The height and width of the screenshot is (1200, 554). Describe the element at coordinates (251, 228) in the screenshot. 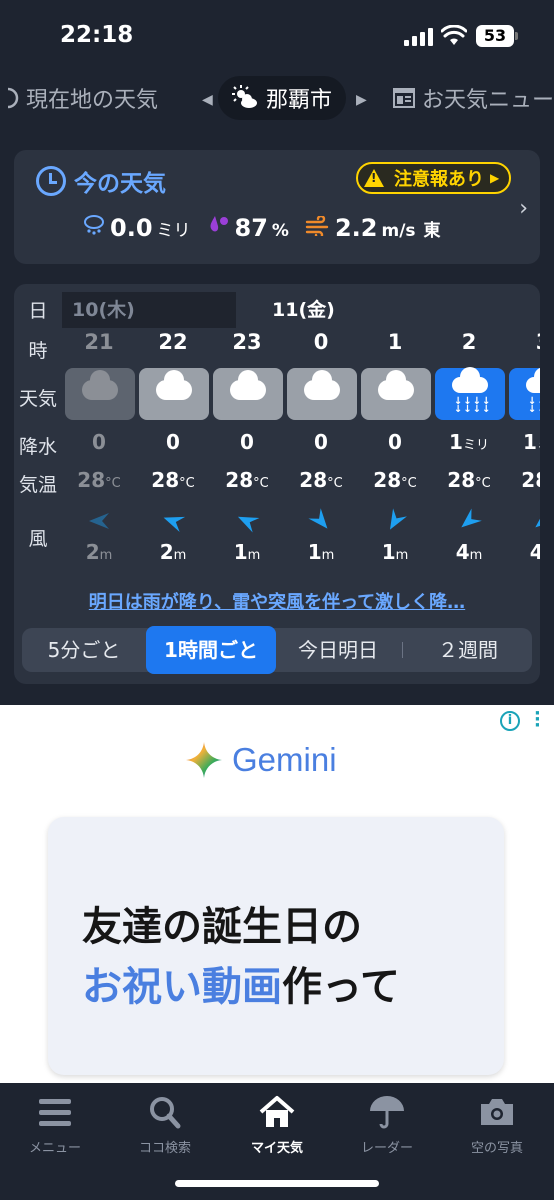

I see `humidity-value: 87` at that location.